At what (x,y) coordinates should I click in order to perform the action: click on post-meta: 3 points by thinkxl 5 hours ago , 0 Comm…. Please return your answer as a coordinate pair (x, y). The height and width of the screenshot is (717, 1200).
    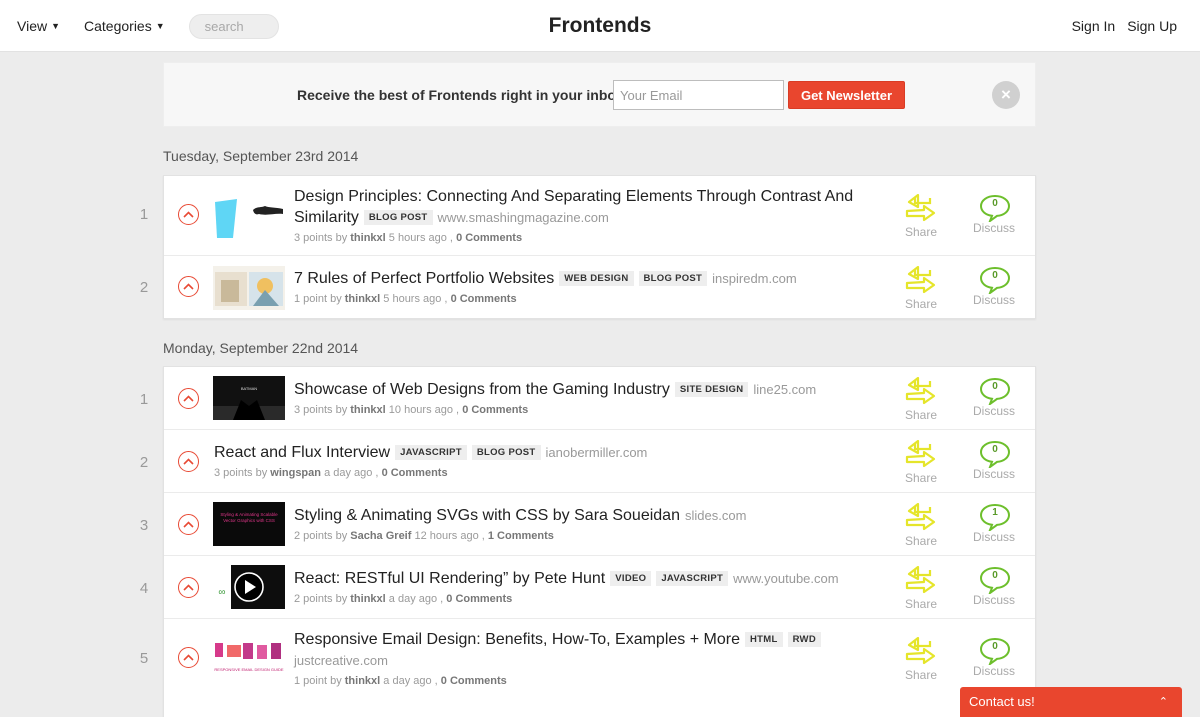
    Looking at the image, I should click on (579, 238).